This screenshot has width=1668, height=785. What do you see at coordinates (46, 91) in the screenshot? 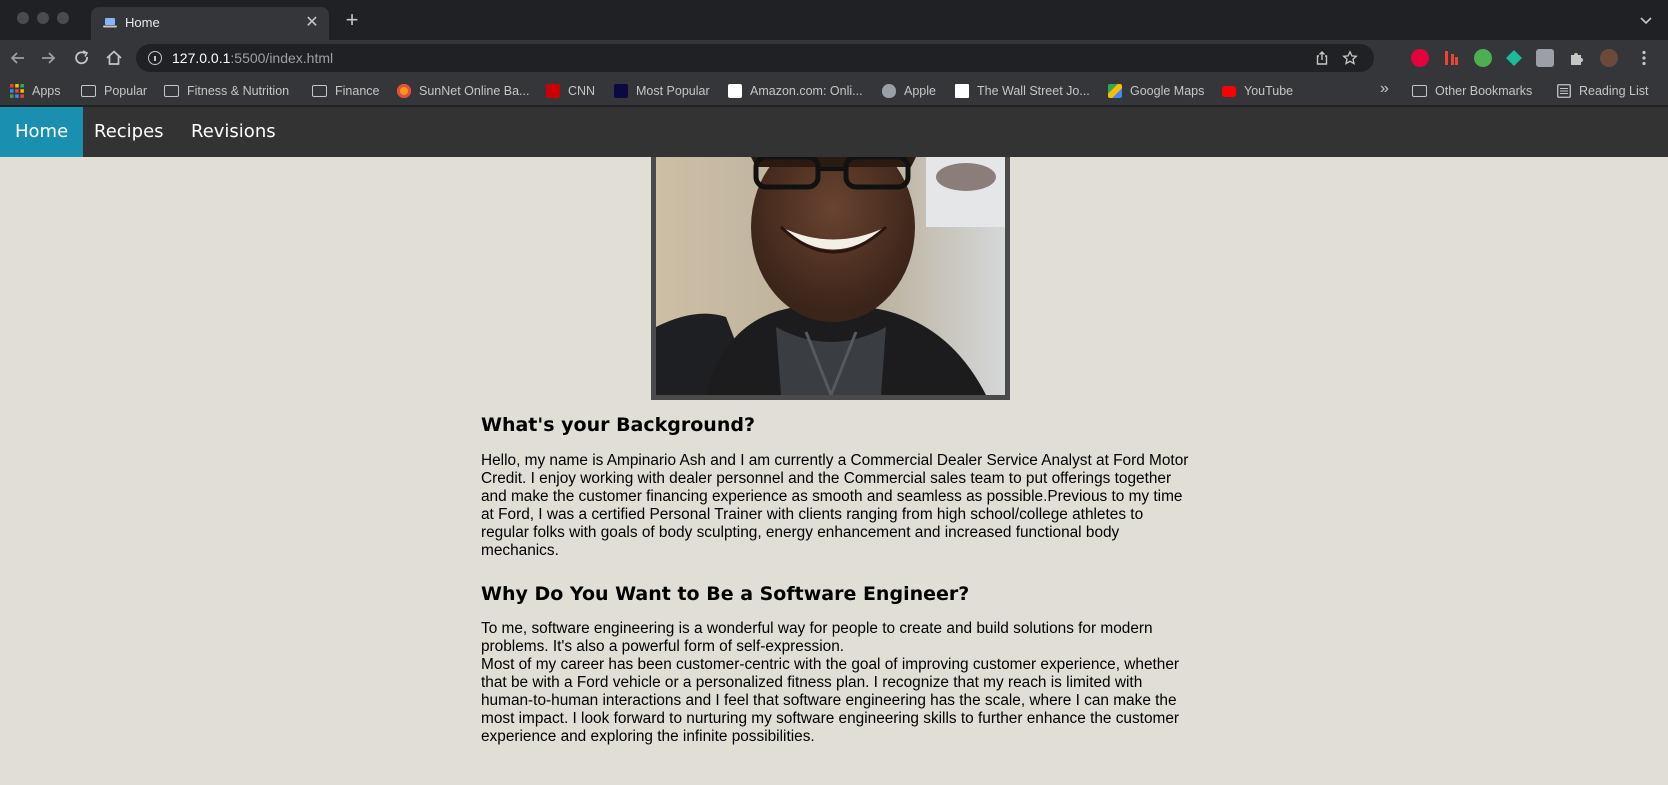
I see `bookmark-label: Apps` at bounding box center [46, 91].